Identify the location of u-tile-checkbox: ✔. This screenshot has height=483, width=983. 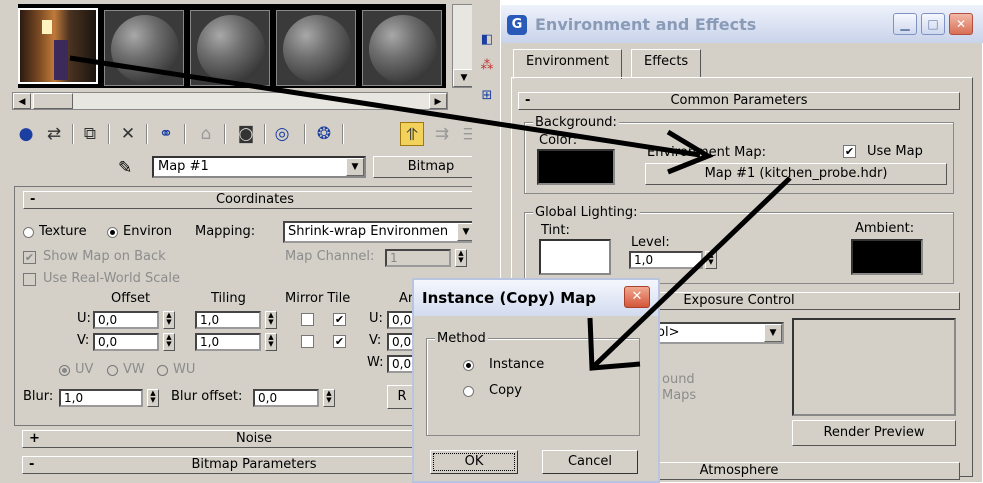
(339, 319).